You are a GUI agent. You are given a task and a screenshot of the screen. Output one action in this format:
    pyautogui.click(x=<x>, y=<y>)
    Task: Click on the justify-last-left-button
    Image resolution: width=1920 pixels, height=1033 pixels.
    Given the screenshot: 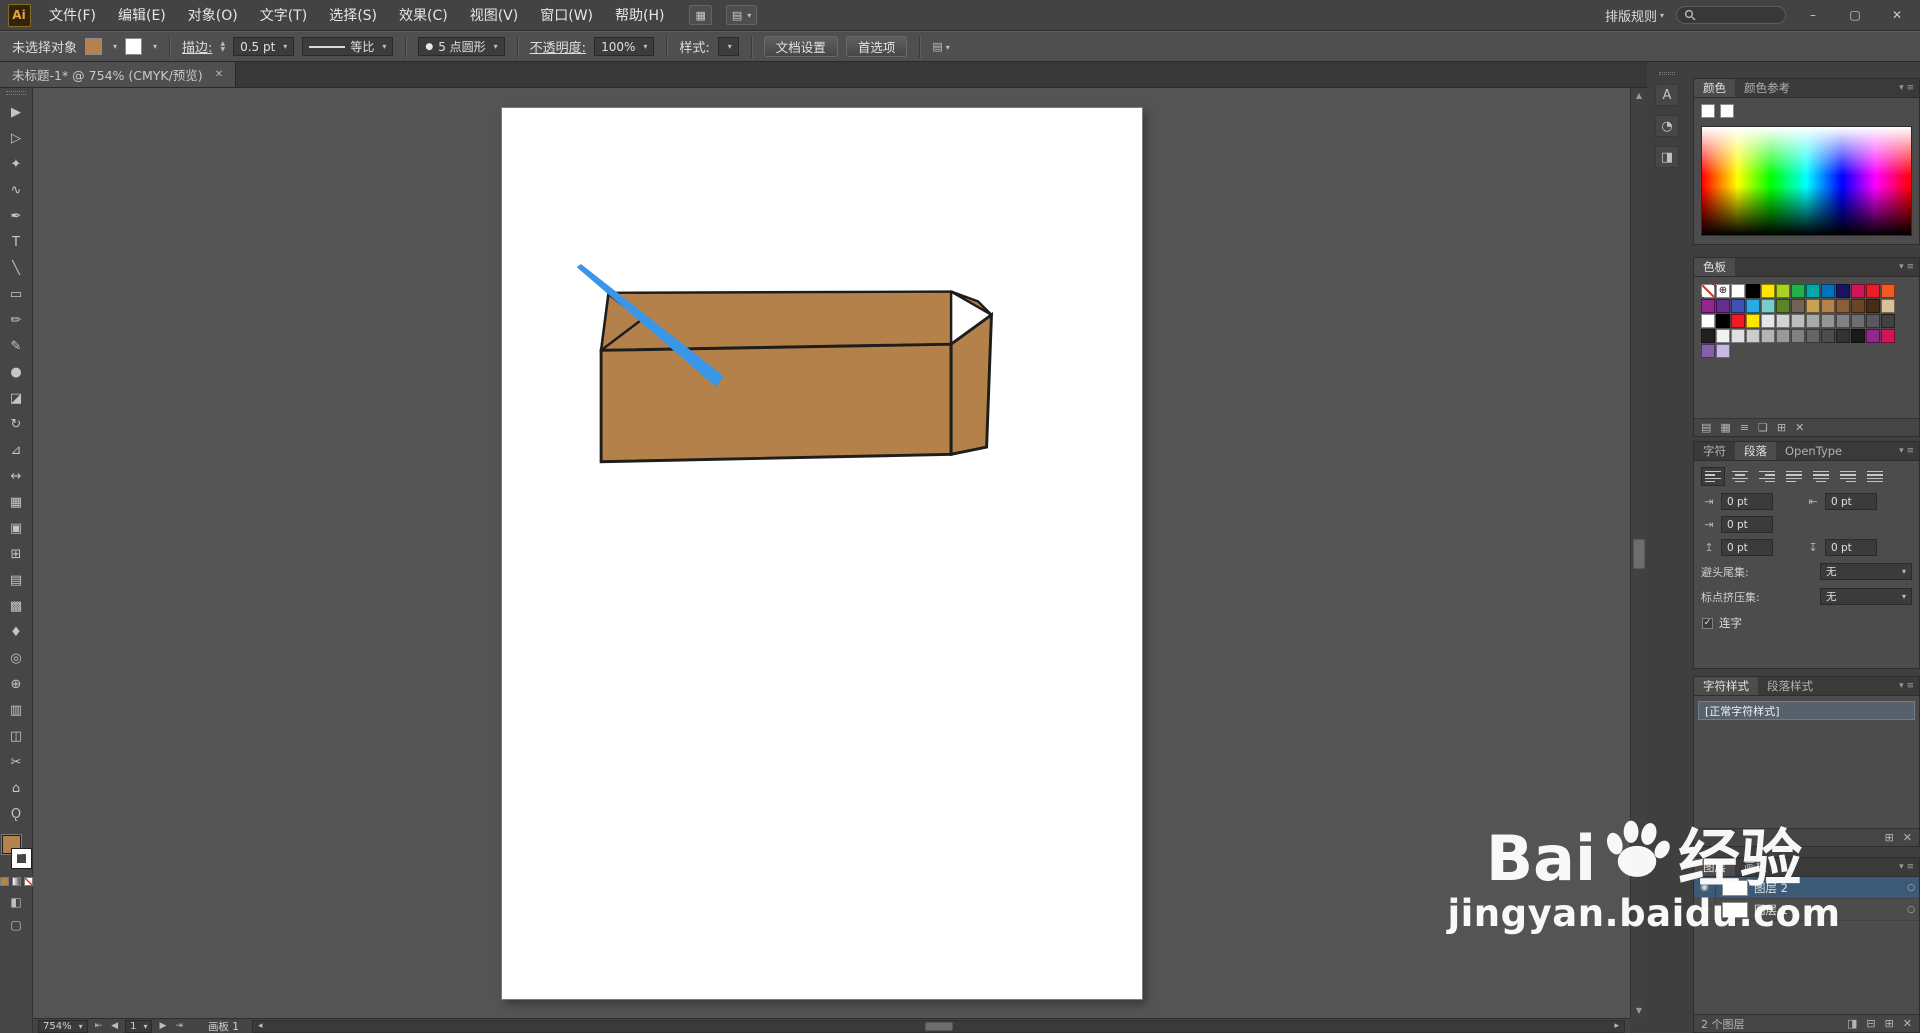 What is the action you would take?
    pyautogui.click(x=1794, y=476)
    